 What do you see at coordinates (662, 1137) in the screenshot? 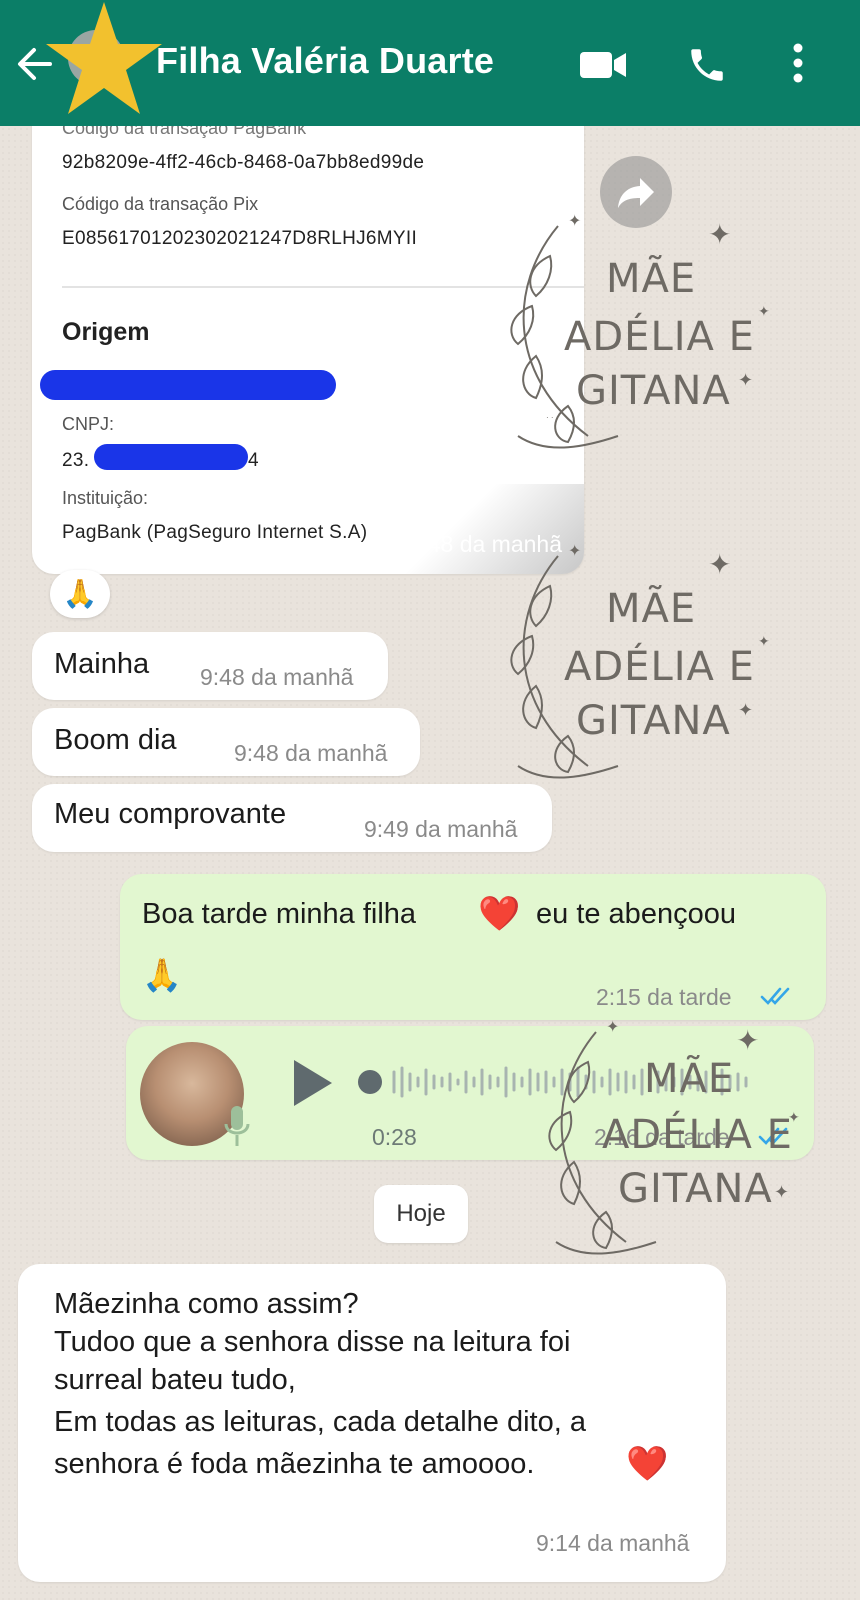
I see `message-time: 2:16 da tarde` at bounding box center [662, 1137].